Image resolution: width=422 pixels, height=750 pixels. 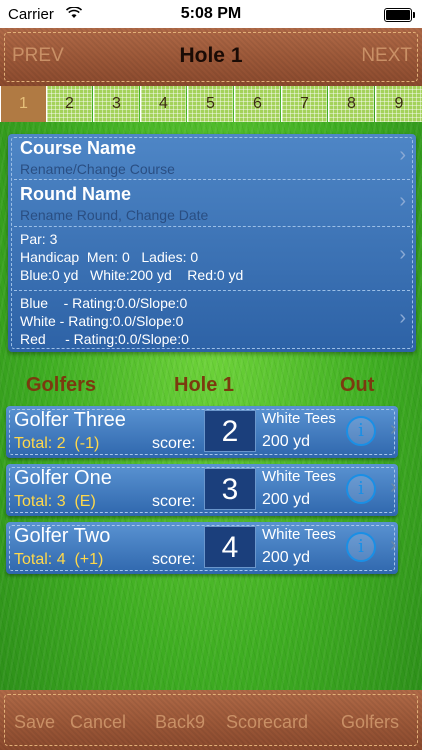 What do you see at coordinates (78, 148) in the screenshot?
I see `course-name-title: Course Name` at bounding box center [78, 148].